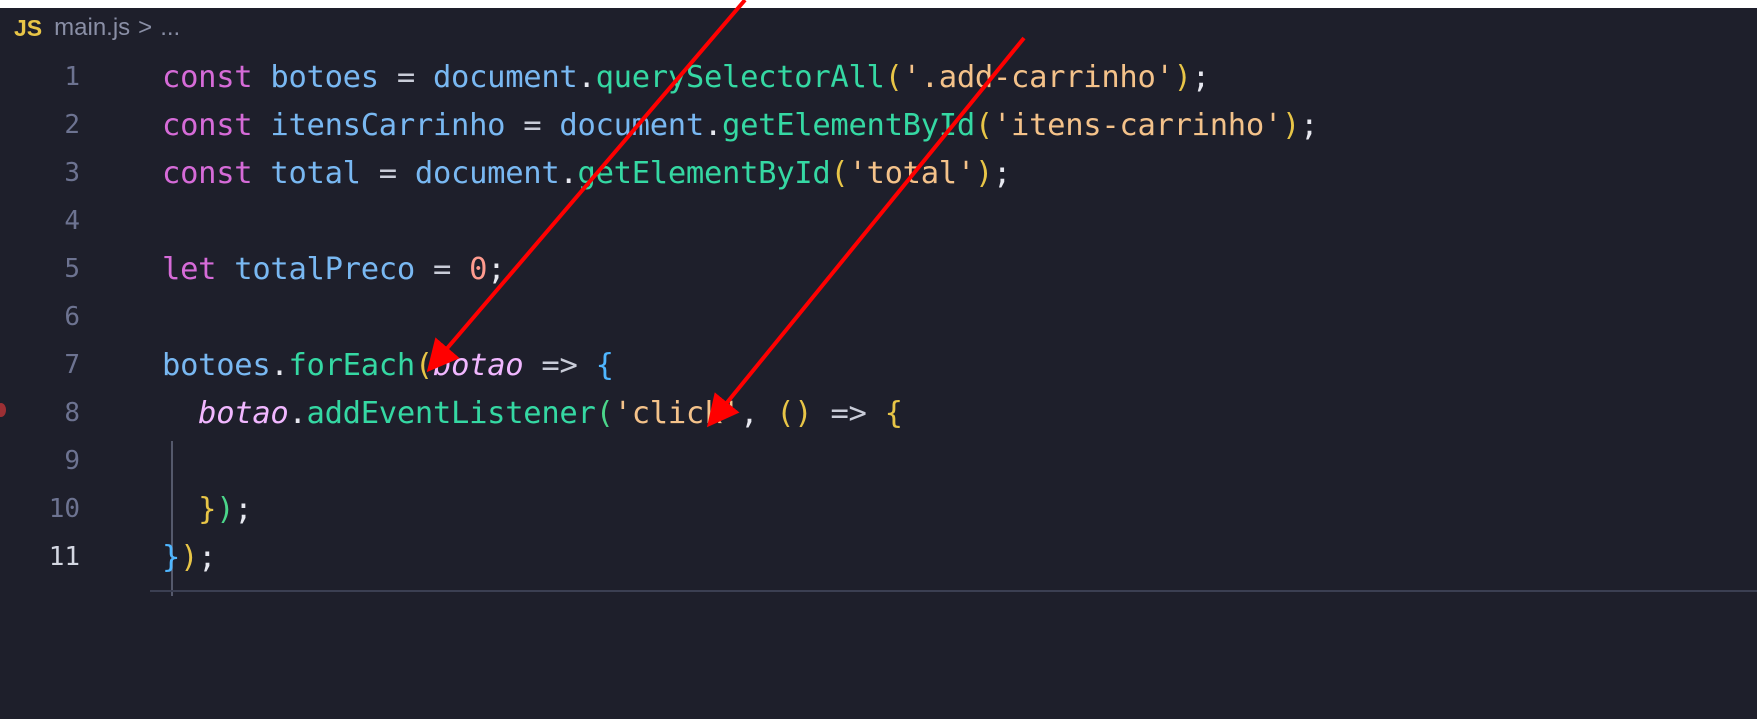 The width and height of the screenshot is (1757, 719). What do you see at coordinates (315, 173) in the screenshot?
I see `code-token: total` at bounding box center [315, 173].